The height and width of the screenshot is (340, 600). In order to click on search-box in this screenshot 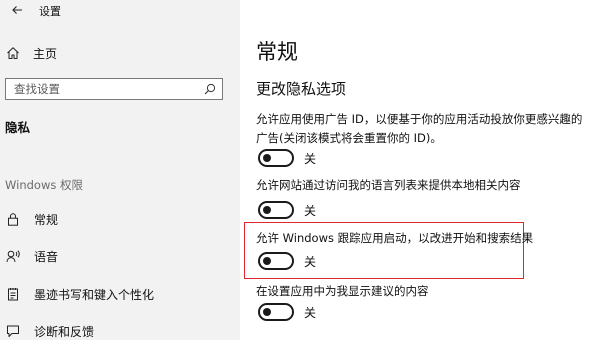, I will do `click(114, 89)`.